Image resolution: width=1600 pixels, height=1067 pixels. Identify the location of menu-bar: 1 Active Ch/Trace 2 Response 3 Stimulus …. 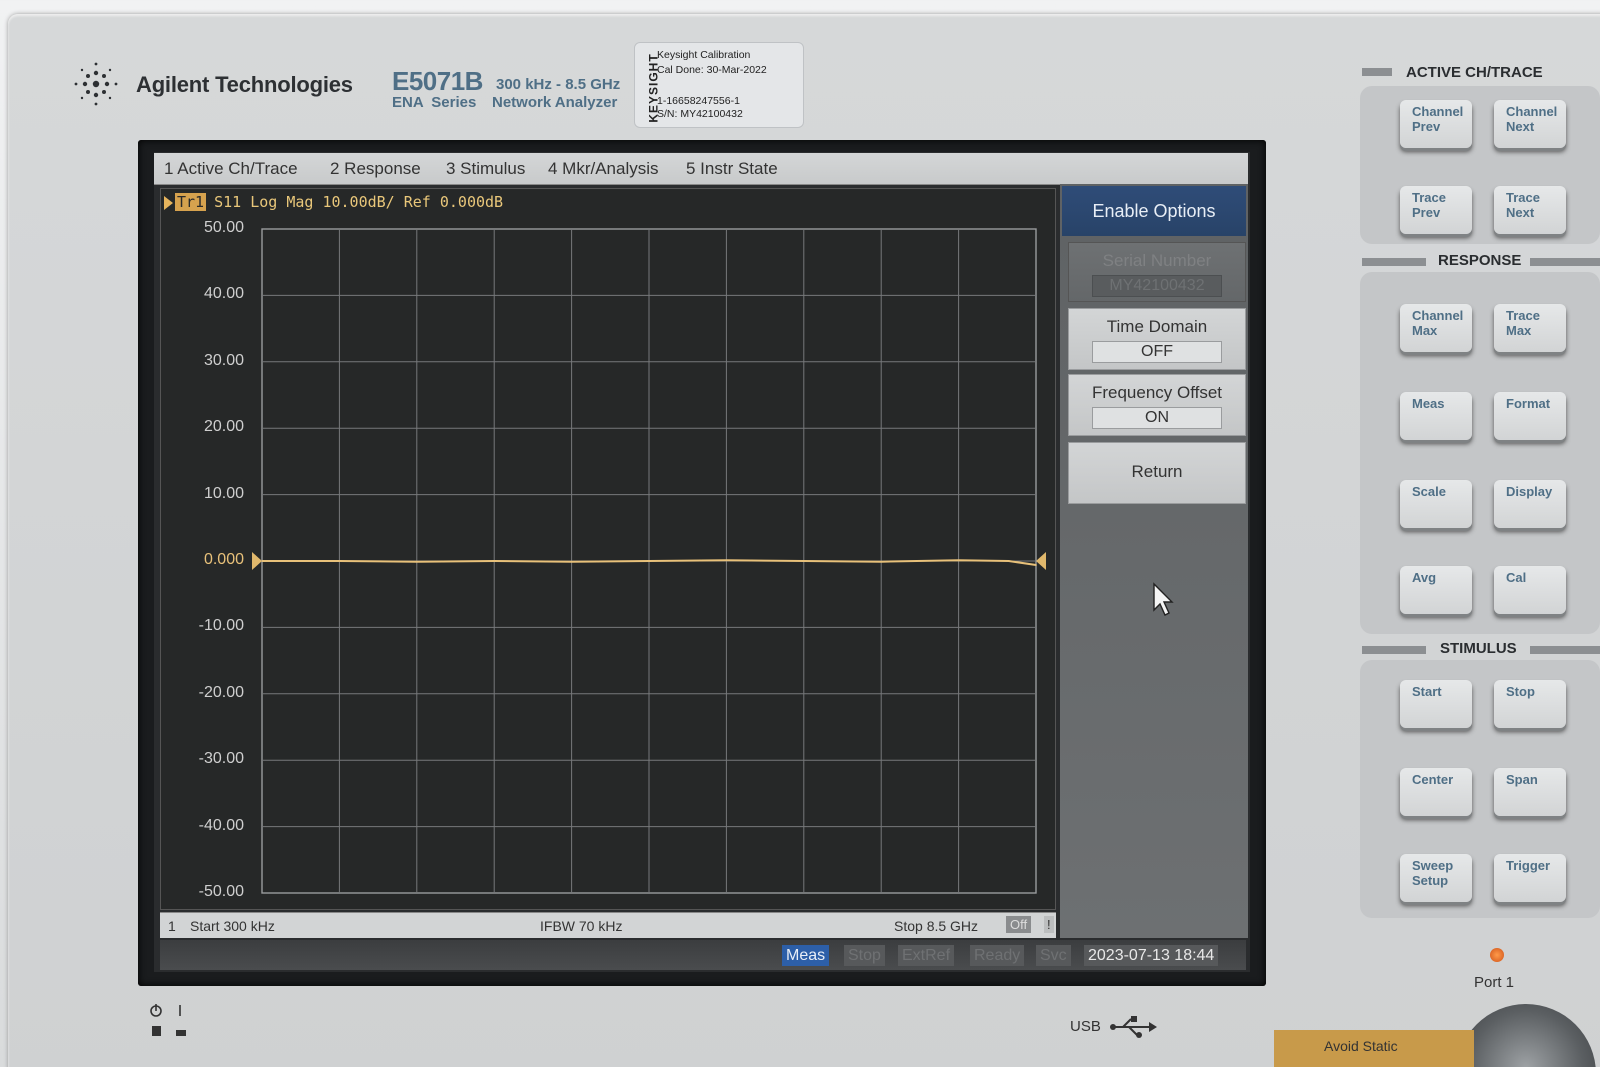
(701, 169).